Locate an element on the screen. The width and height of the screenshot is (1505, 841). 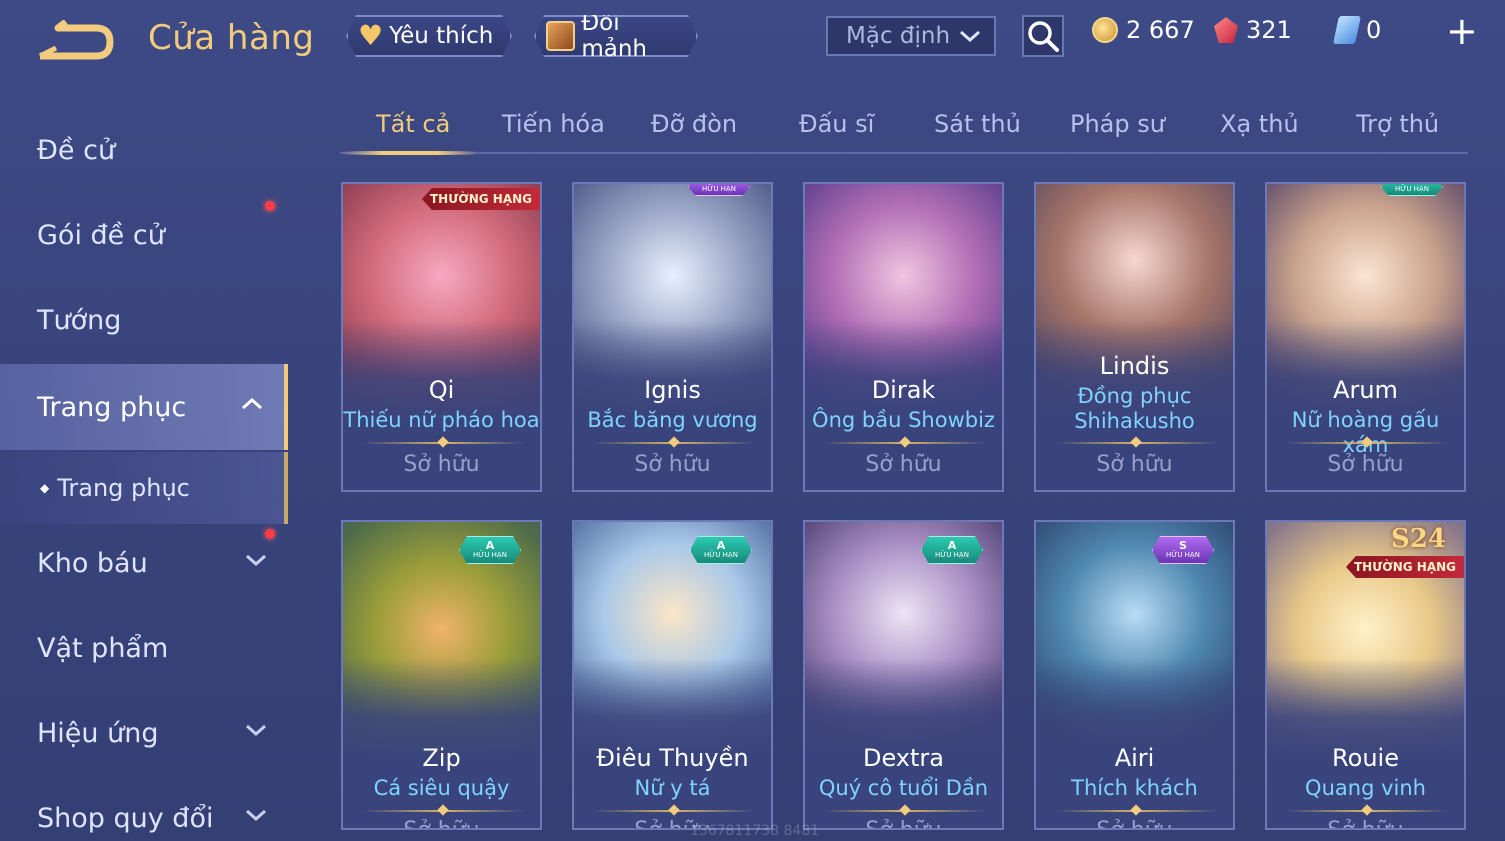
sort-dropdown: Mặc định is located at coordinates (911, 36).